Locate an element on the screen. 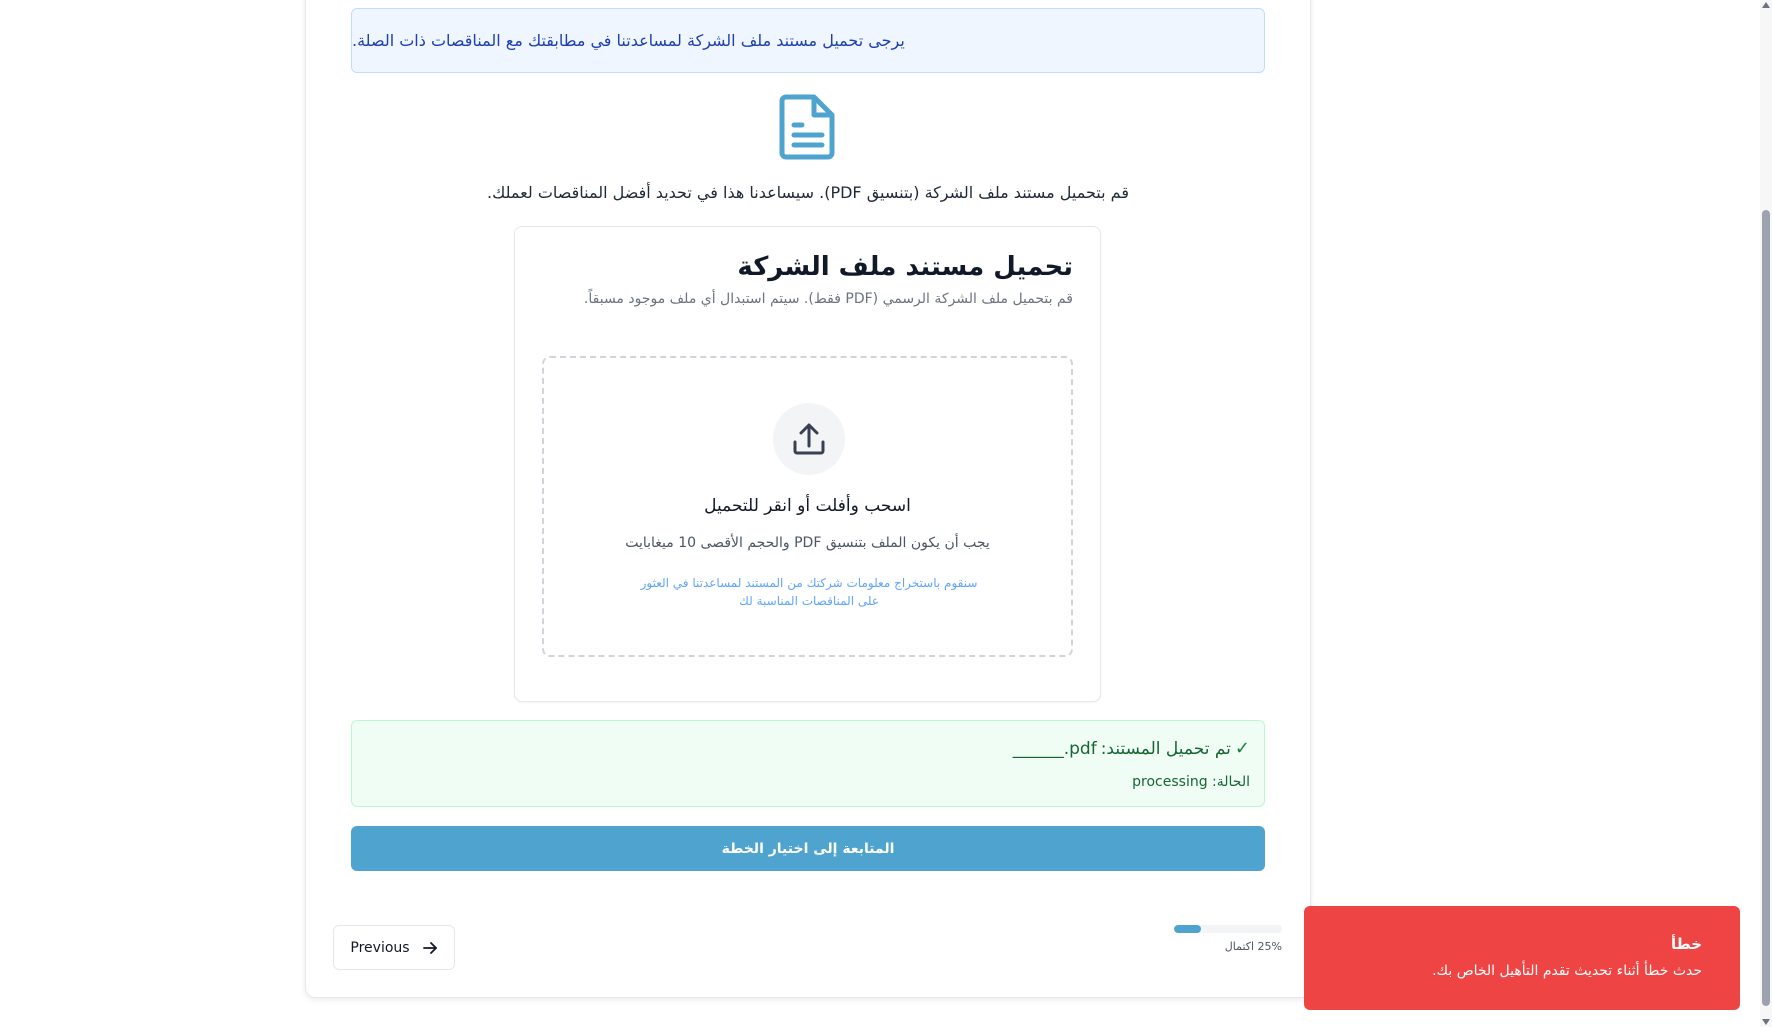  scrollbar-thumb is located at coordinates (1766, 608).